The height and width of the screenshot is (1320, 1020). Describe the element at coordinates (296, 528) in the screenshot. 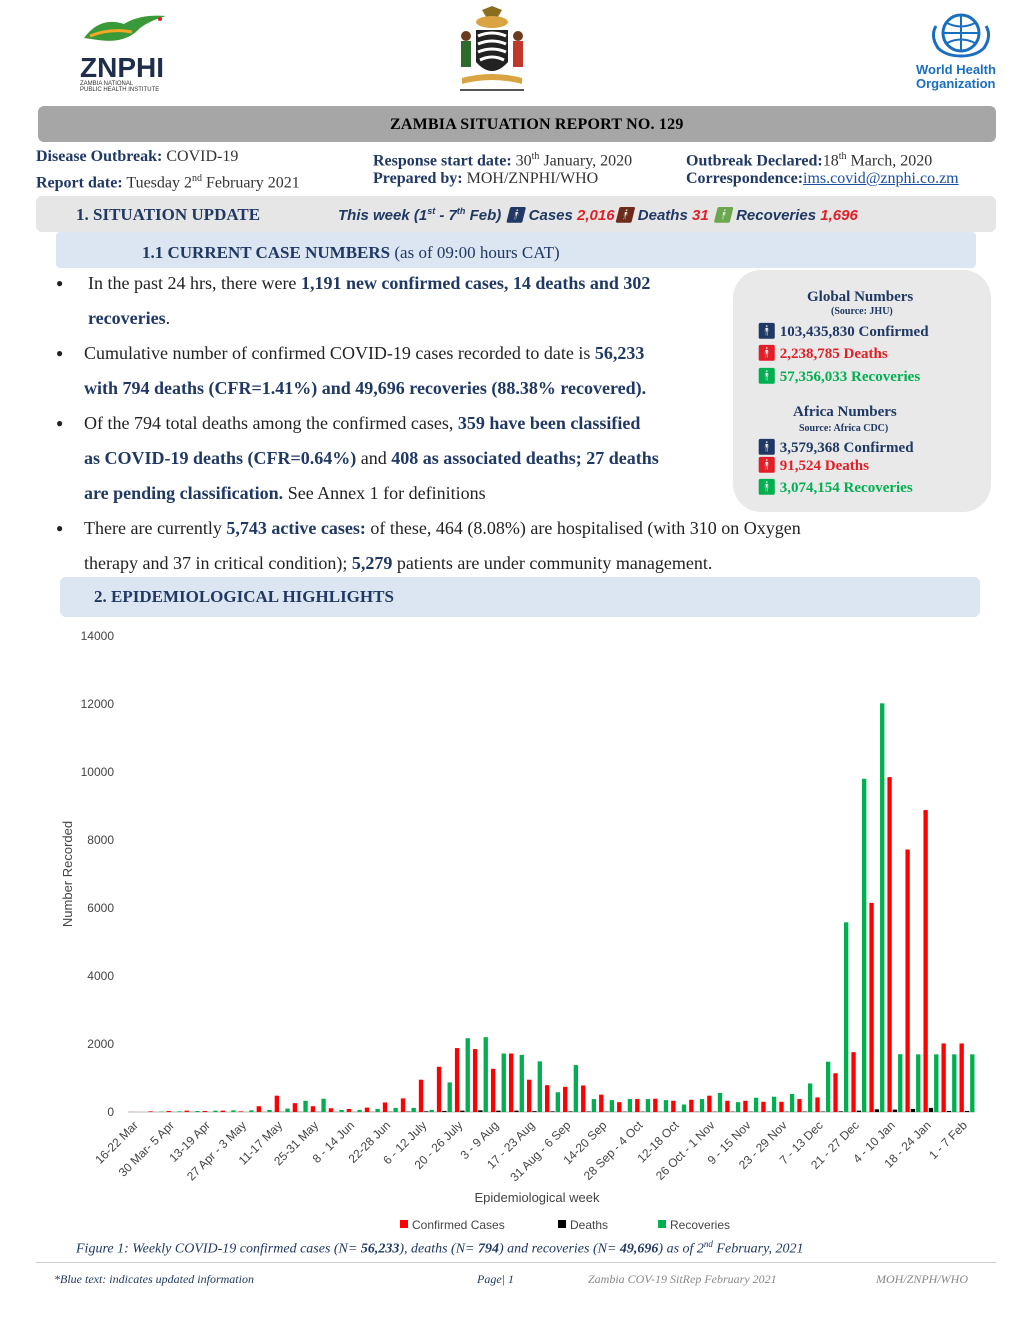

I see `bullet-highlight: 5,743 active cases:` at that location.